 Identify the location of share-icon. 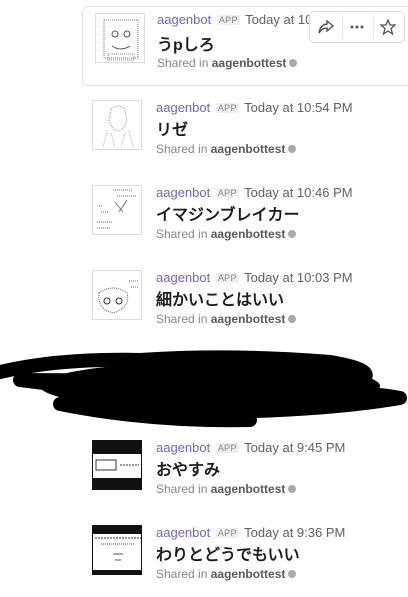
(326, 27).